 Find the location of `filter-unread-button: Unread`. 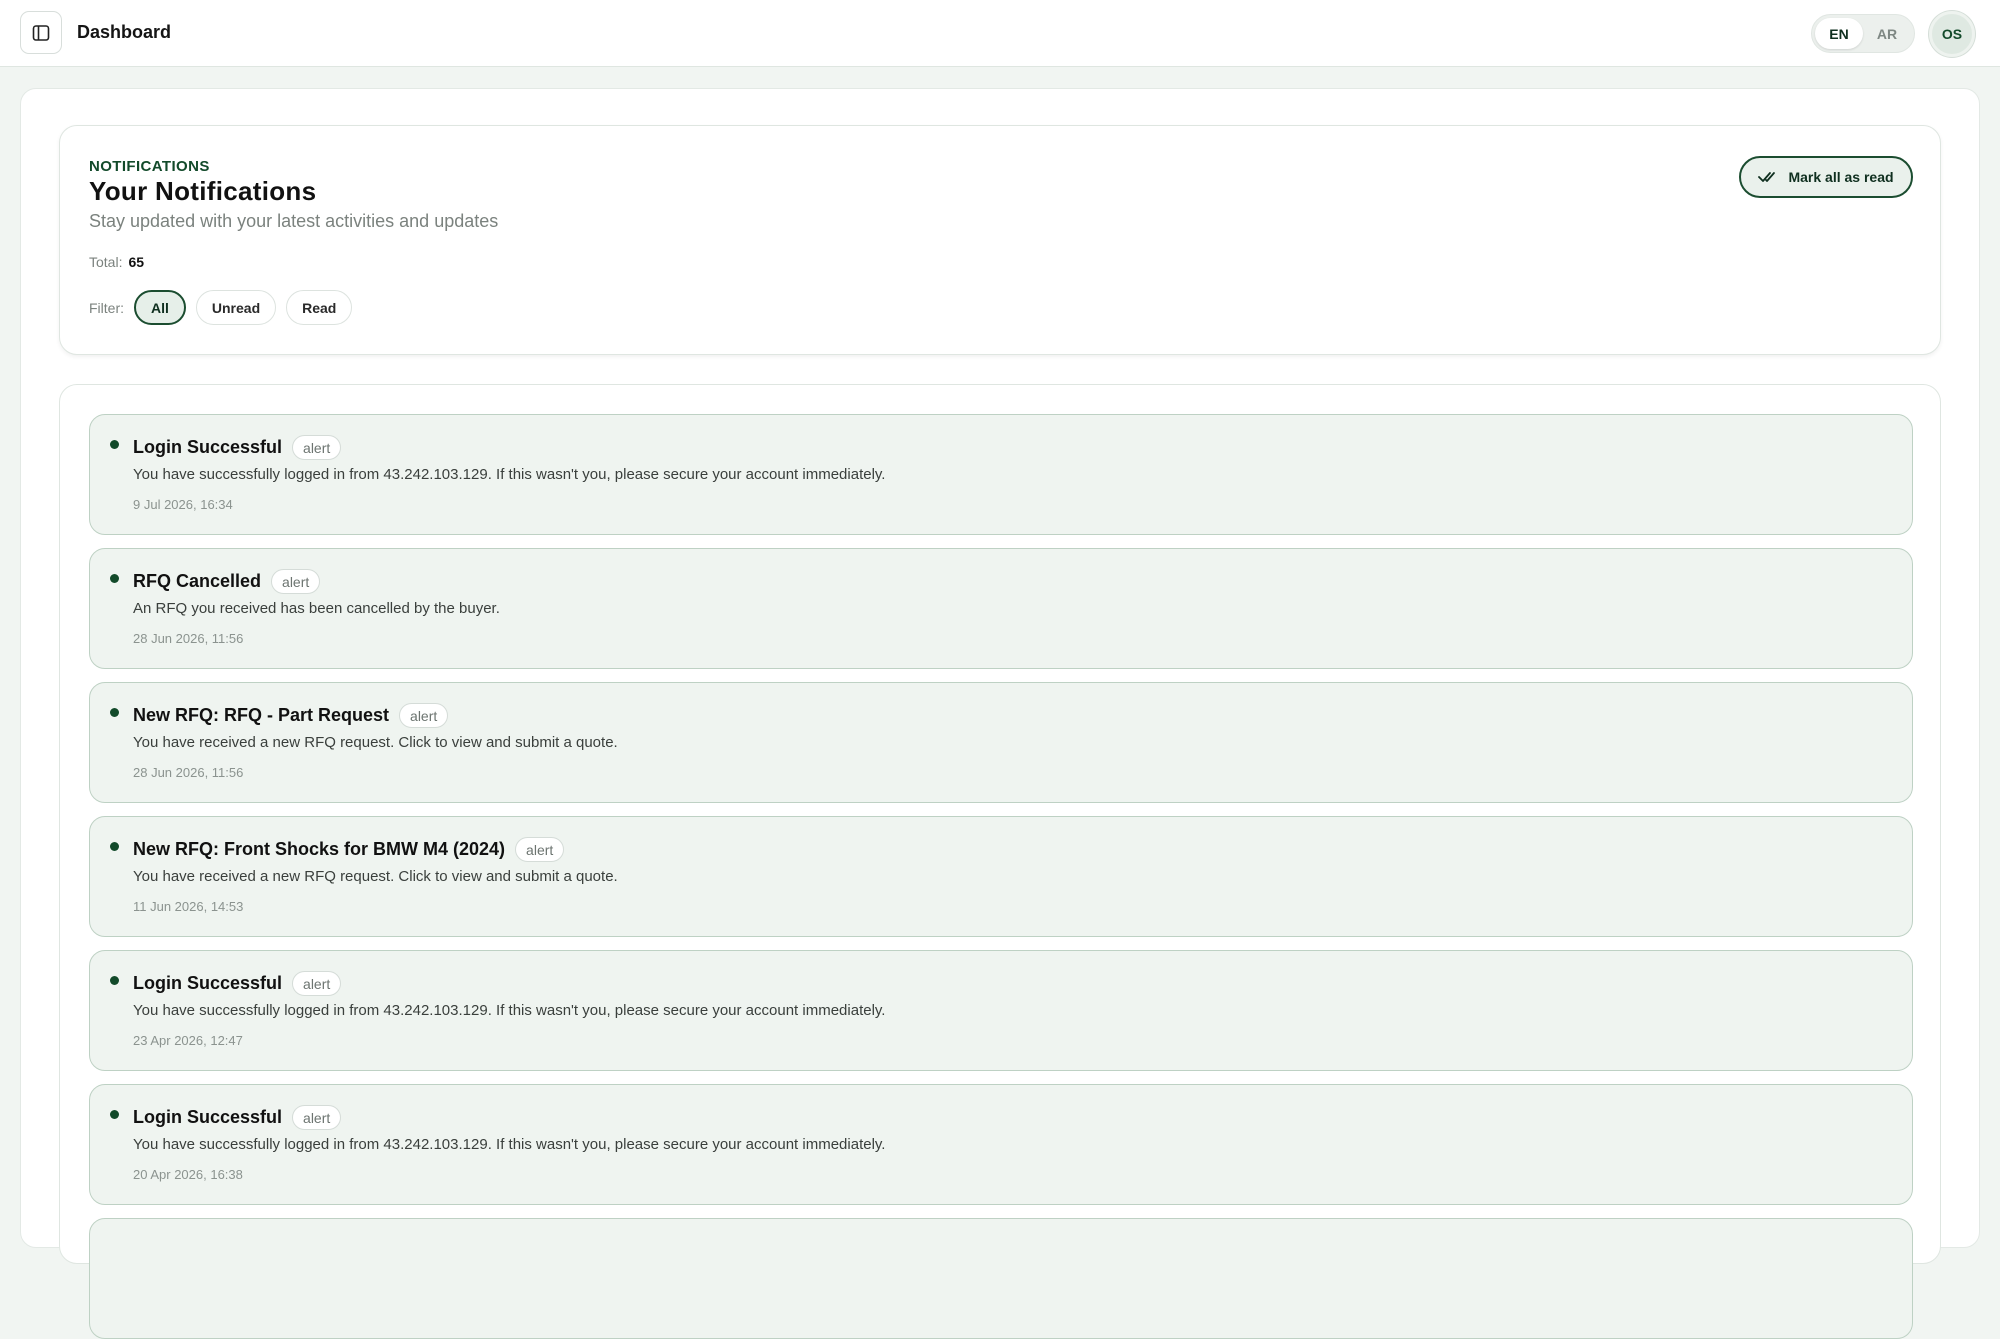

filter-unread-button: Unread is located at coordinates (236, 307).